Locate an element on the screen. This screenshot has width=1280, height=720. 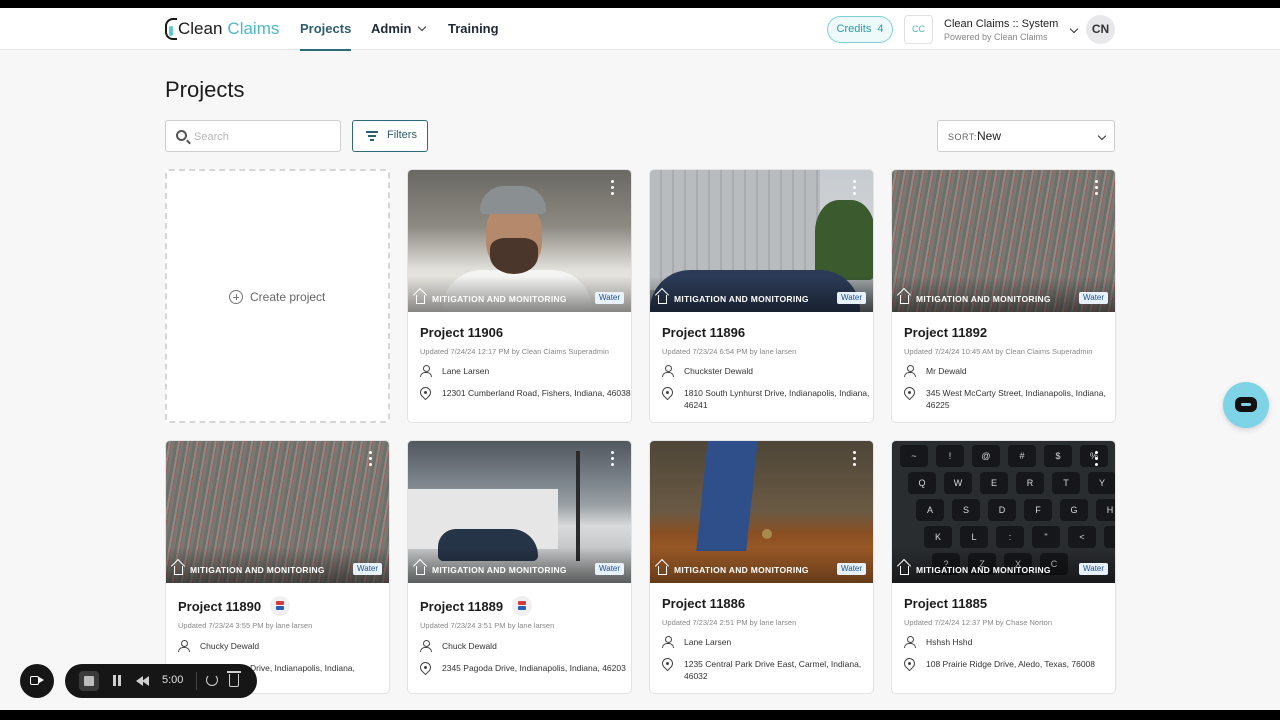
keyboard-key: A is located at coordinates (930, 510).